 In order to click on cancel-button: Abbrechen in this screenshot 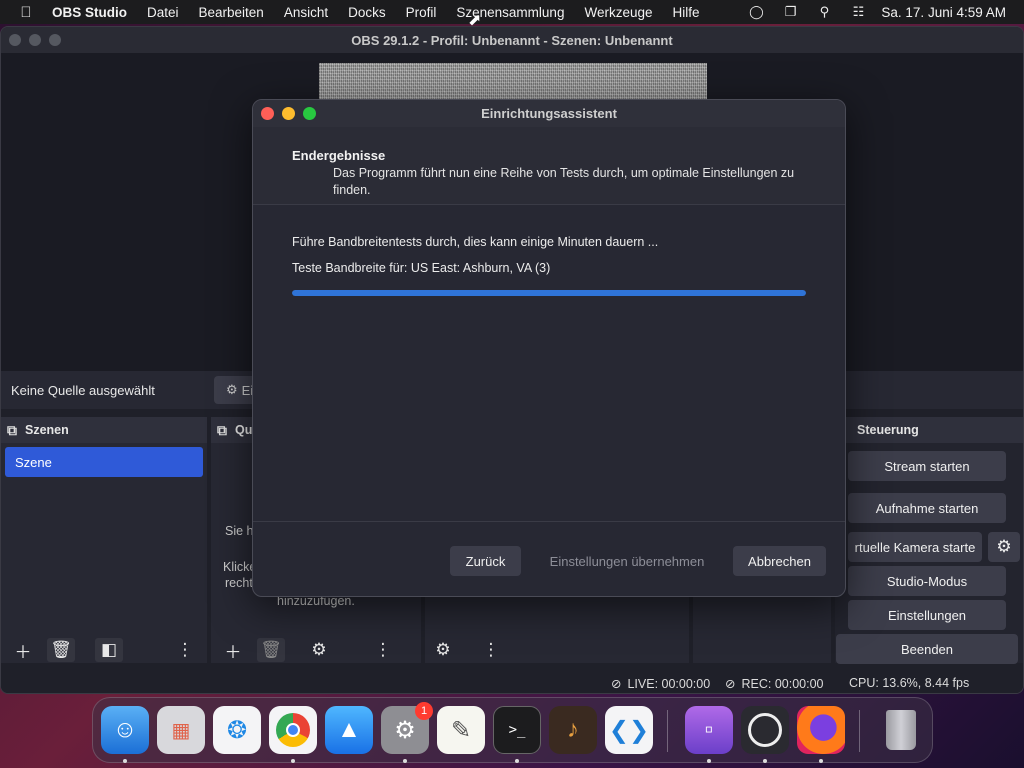, I will do `click(779, 561)`.